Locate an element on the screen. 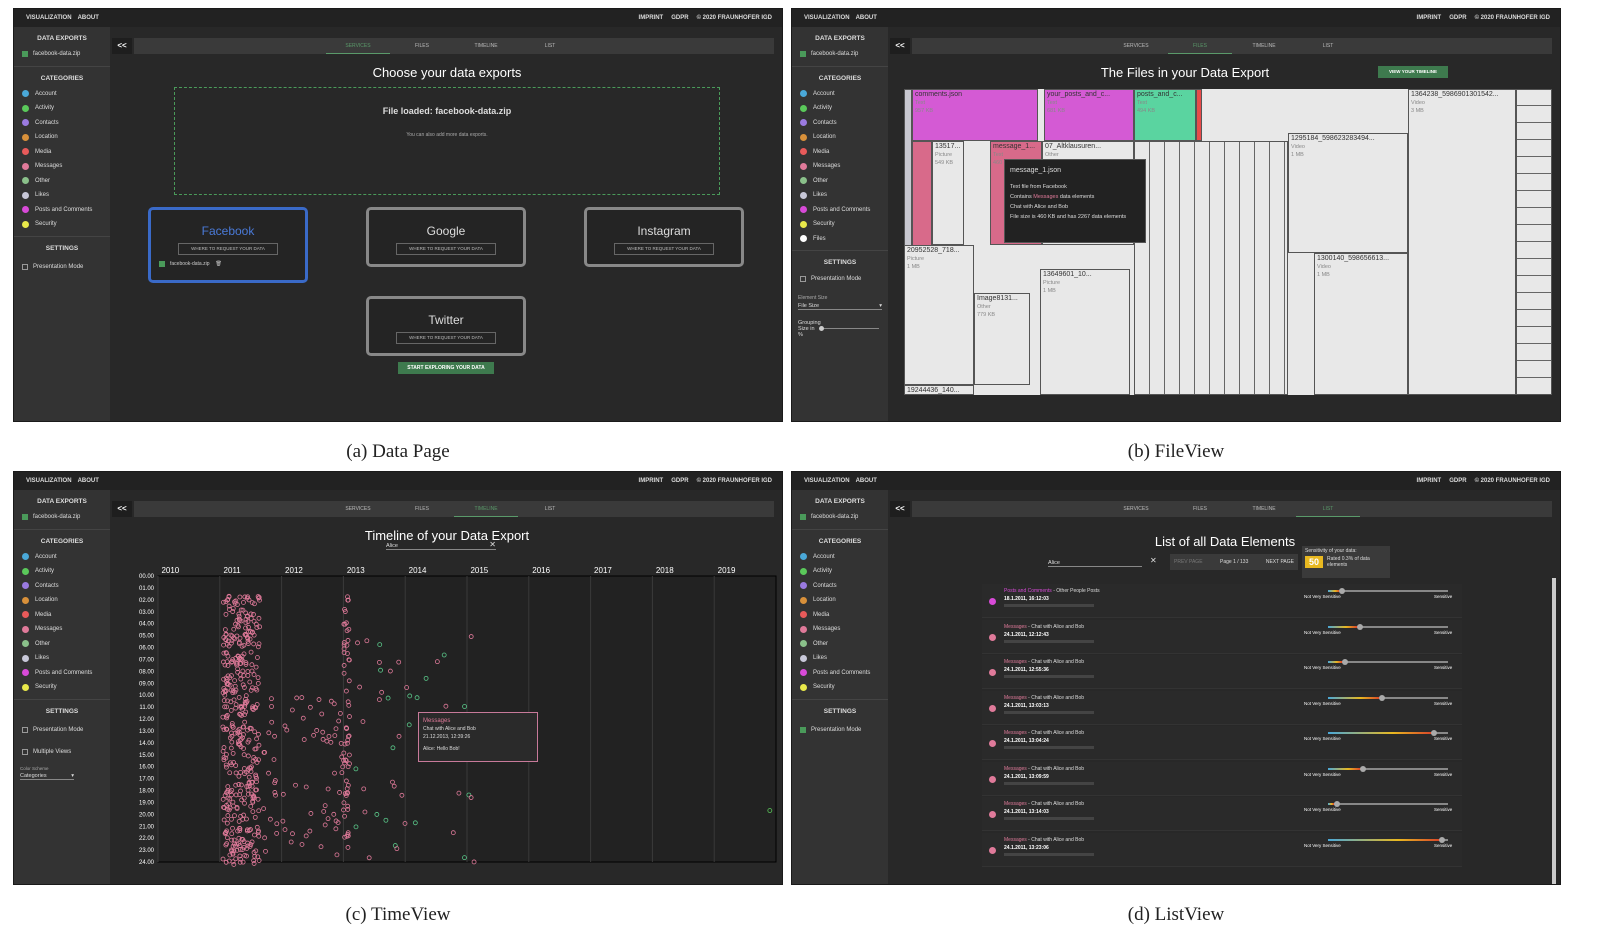 The height and width of the screenshot is (952, 1600). treemap-tile: Image8131... Other 779 KB is located at coordinates (1002, 339).